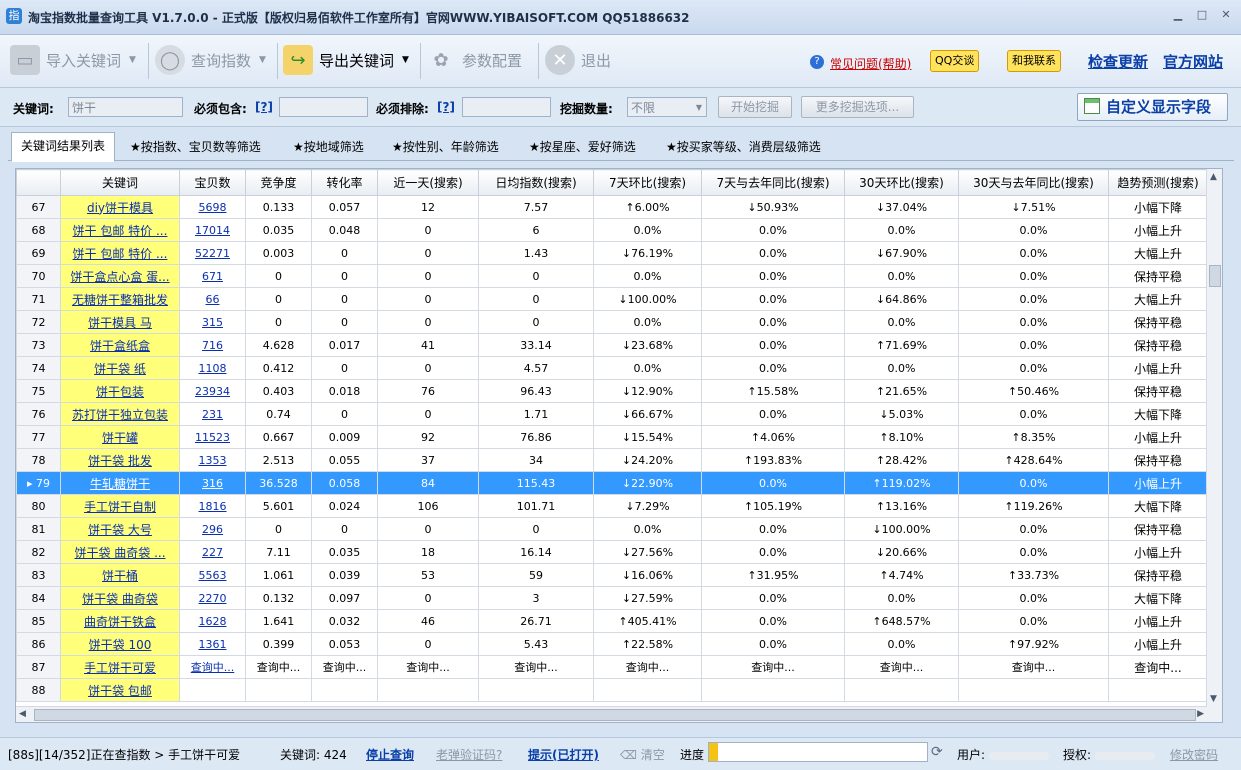 The height and width of the screenshot is (770, 1241). Describe the element at coordinates (755, 107) in the screenshot. I see `start-dig-button: 开始挖掘` at that location.